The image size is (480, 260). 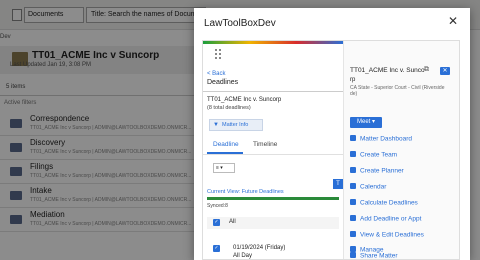 I want to click on action-calendar: Calendar, so click(x=368, y=187).